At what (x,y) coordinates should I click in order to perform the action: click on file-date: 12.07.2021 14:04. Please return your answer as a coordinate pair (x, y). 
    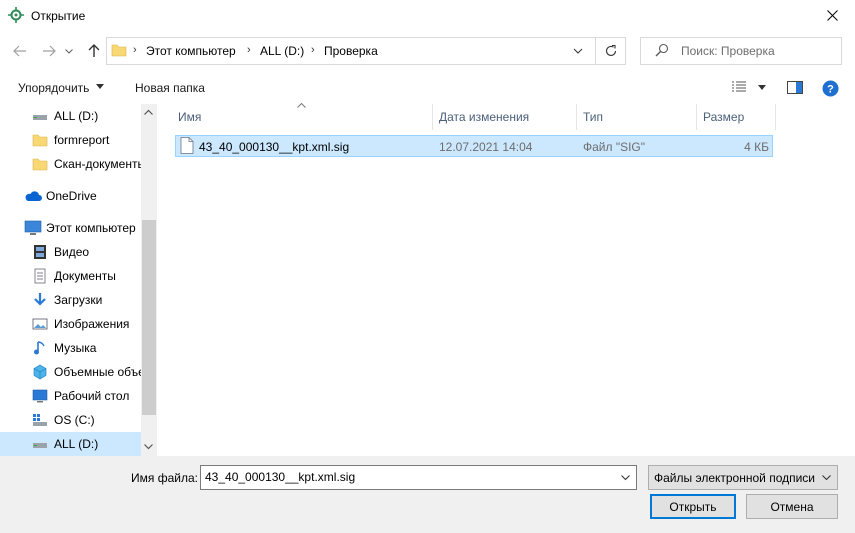
    Looking at the image, I should click on (486, 147).